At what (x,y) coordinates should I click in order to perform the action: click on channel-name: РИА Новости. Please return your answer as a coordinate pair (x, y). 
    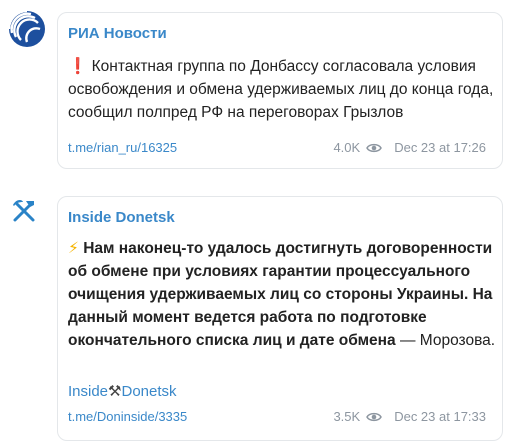
    Looking at the image, I should click on (117, 33).